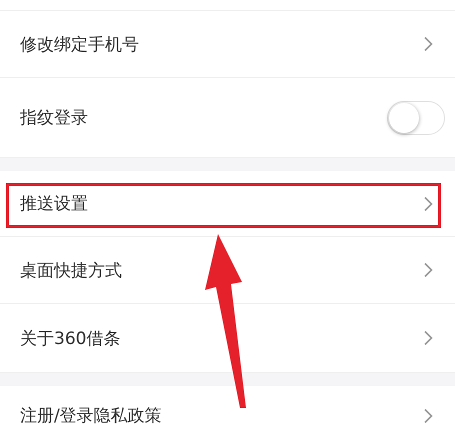  Describe the element at coordinates (71, 271) in the screenshot. I see `setting-label: 桌面快捷方式` at that location.